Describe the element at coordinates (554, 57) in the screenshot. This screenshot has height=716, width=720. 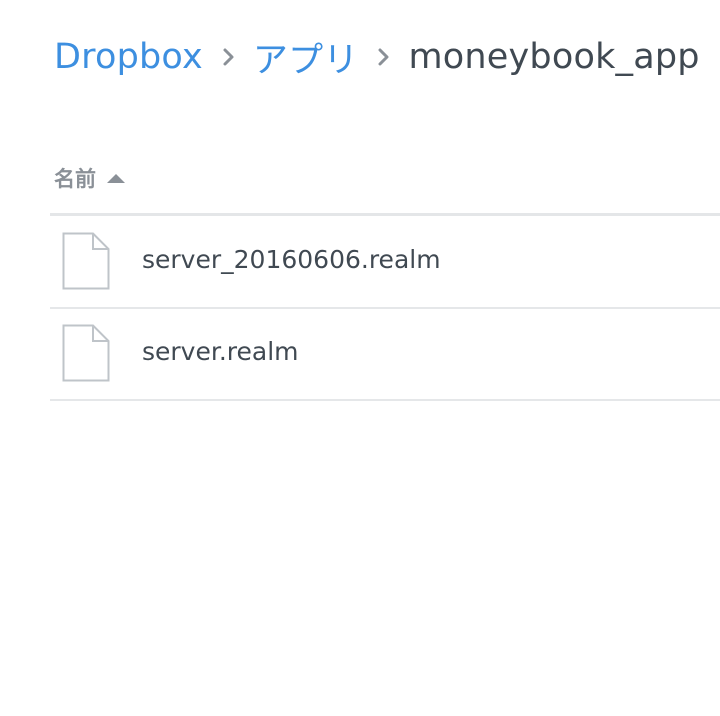
I see `breadcrumb-current-folder: moneybook_app` at that location.